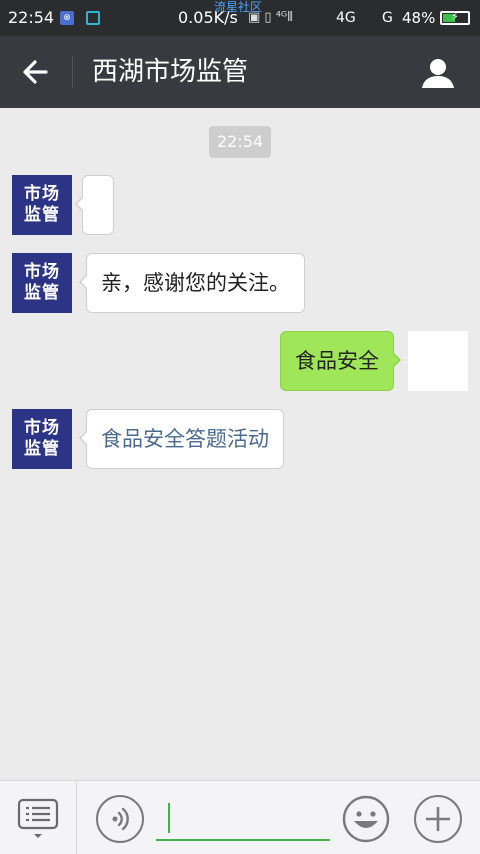  I want to click on page-title: 西湖市场监管, so click(170, 72).